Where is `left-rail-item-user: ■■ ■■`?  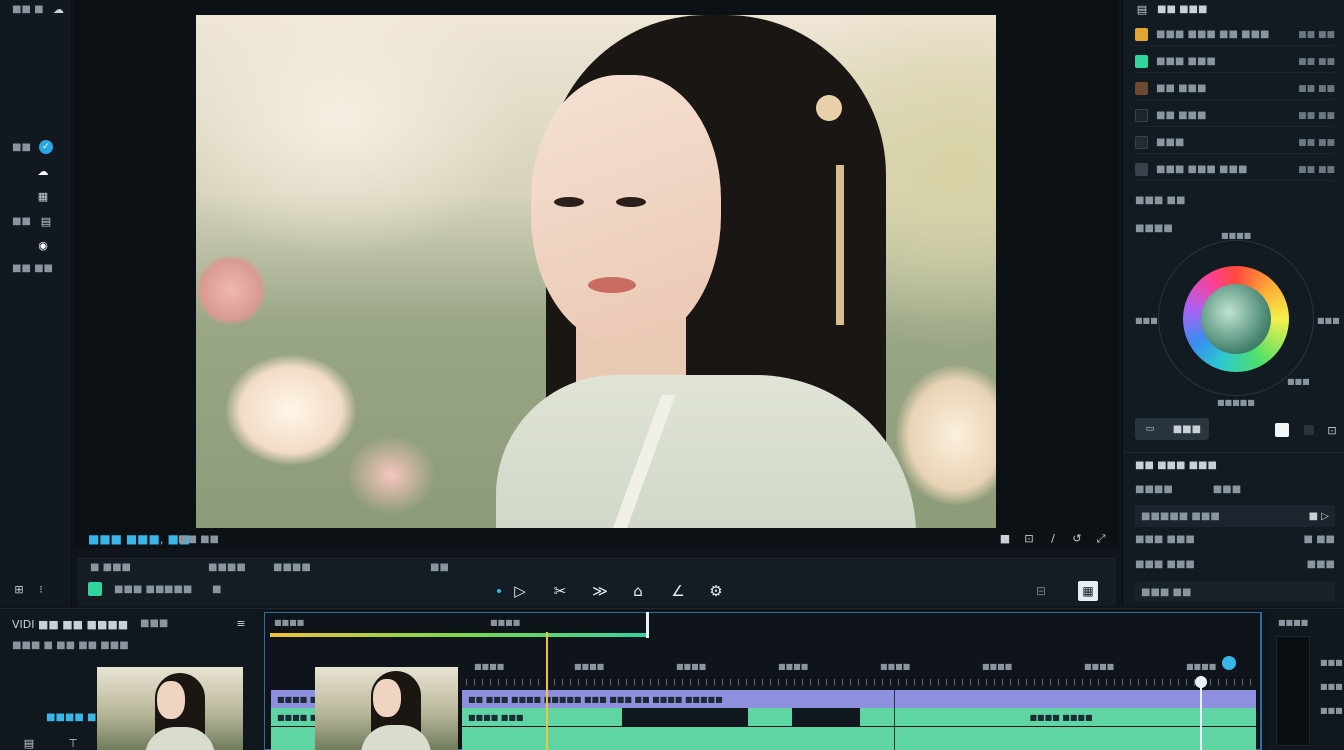 left-rail-item-user: ■■ ■■ is located at coordinates (32, 268).